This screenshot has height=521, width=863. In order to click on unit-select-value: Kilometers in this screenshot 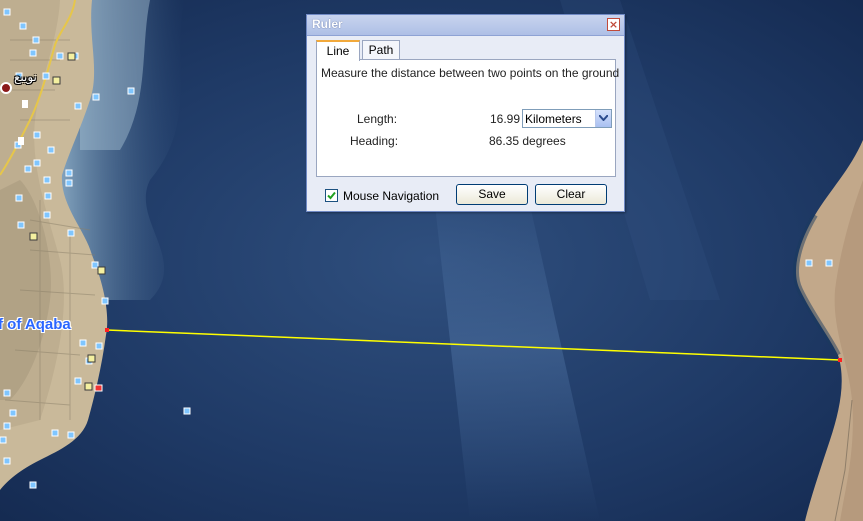, I will do `click(553, 119)`.